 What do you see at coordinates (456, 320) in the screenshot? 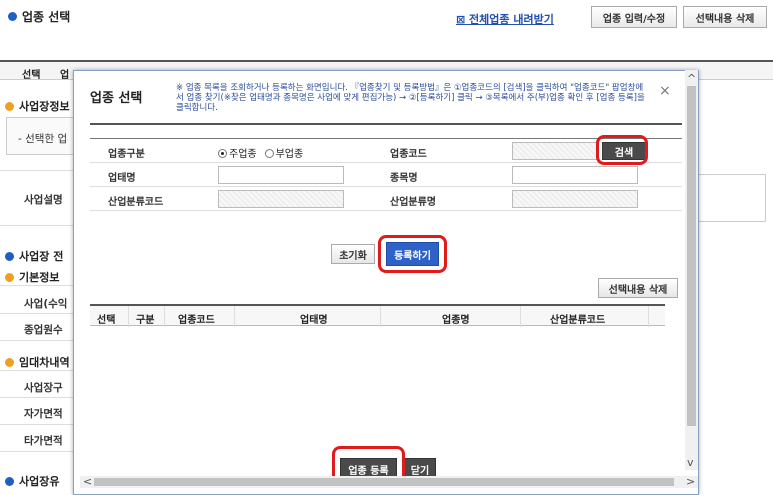
I see `grid-col-industry-name: 업종명` at bounding box center [456, 320].